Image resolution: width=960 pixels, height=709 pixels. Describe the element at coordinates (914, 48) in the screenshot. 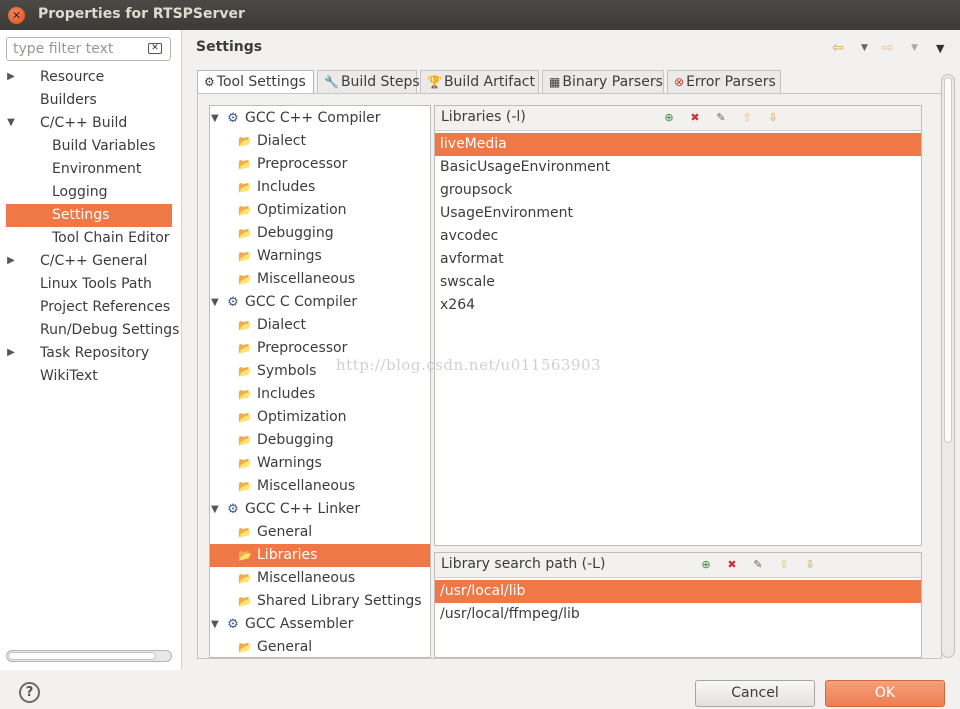

I see `forward-dropdown-icon: ▼` at that location.